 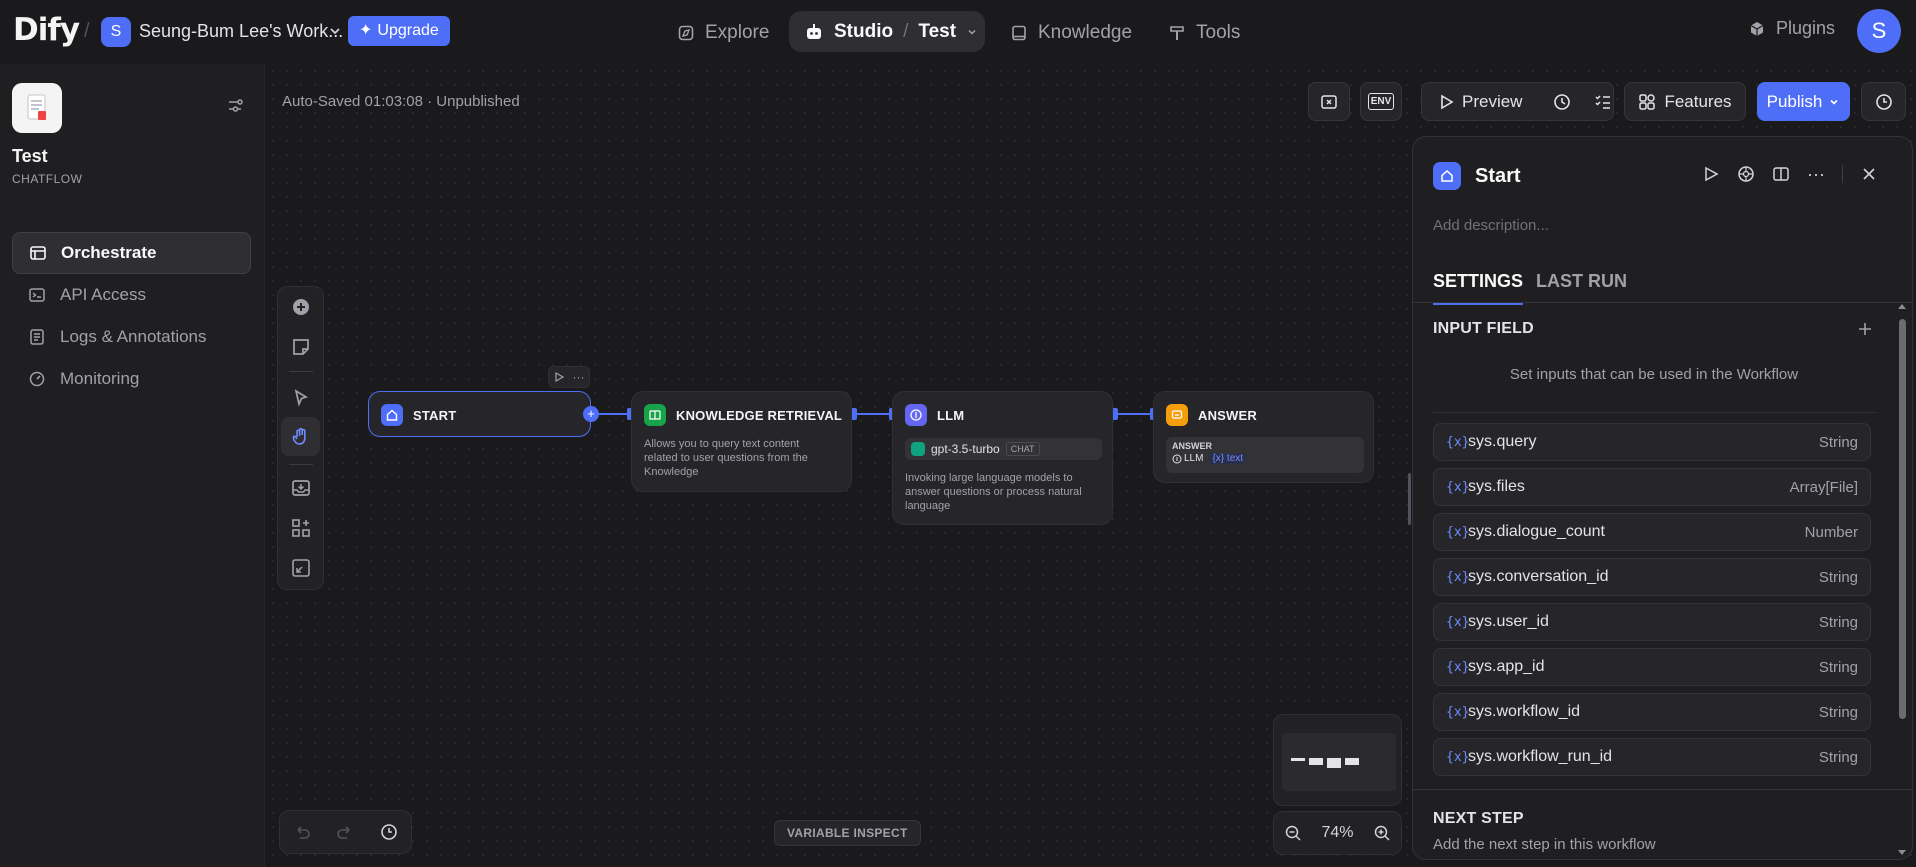 What do you see at coordinates (301, 568) in the screenshot?
I see `maximize-canvas-icon` at bounding box center [301, 568].